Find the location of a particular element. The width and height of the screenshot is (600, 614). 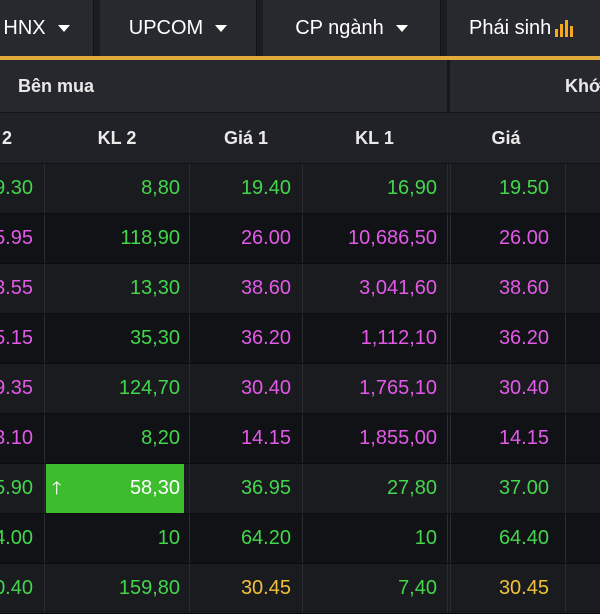

cell-kl-2: 13,30 is located at coordinates (154, 288).